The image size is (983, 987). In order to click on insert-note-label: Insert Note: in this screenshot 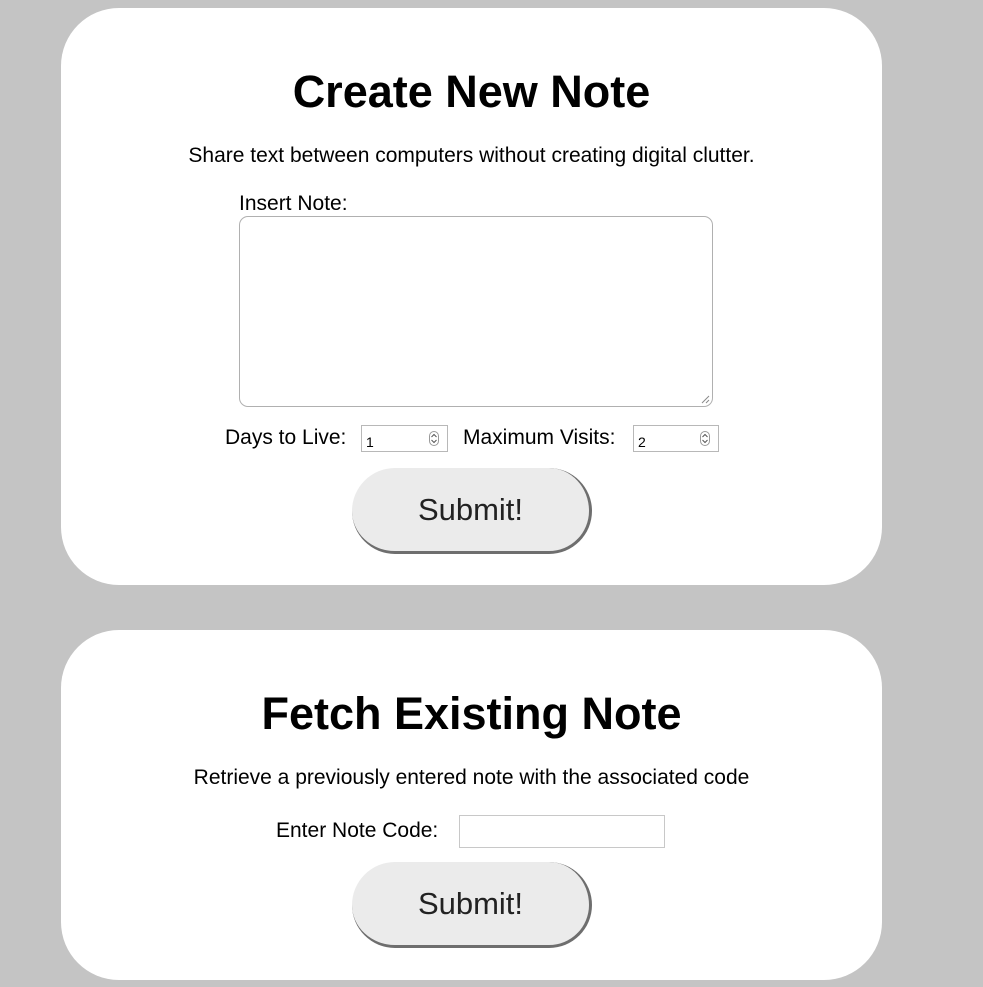, I will do `click(293, 203)`.